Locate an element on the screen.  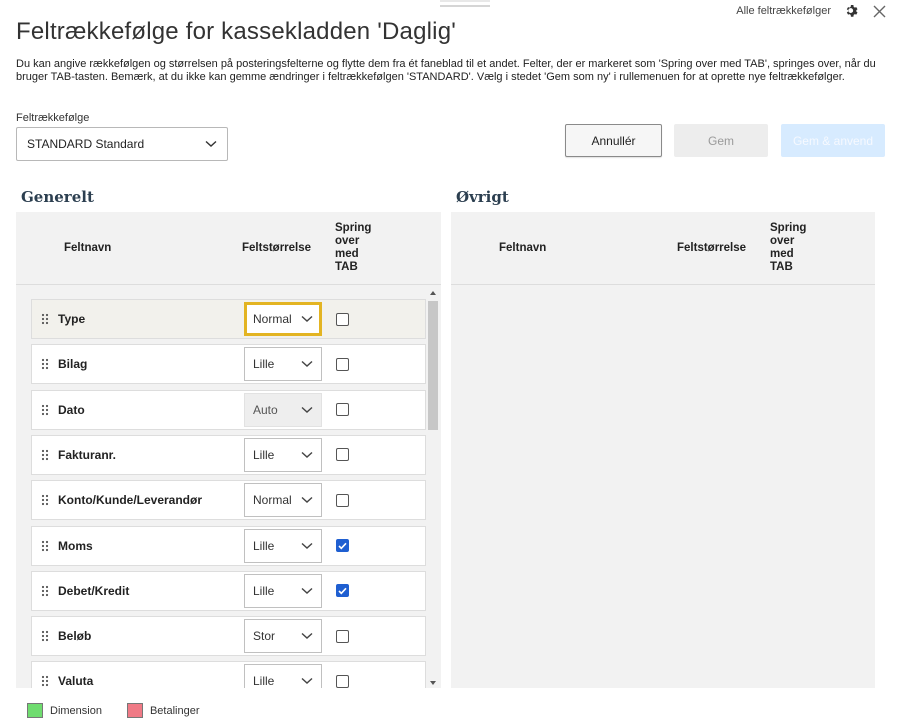
gear-icon is located at coordinates (852, 11).